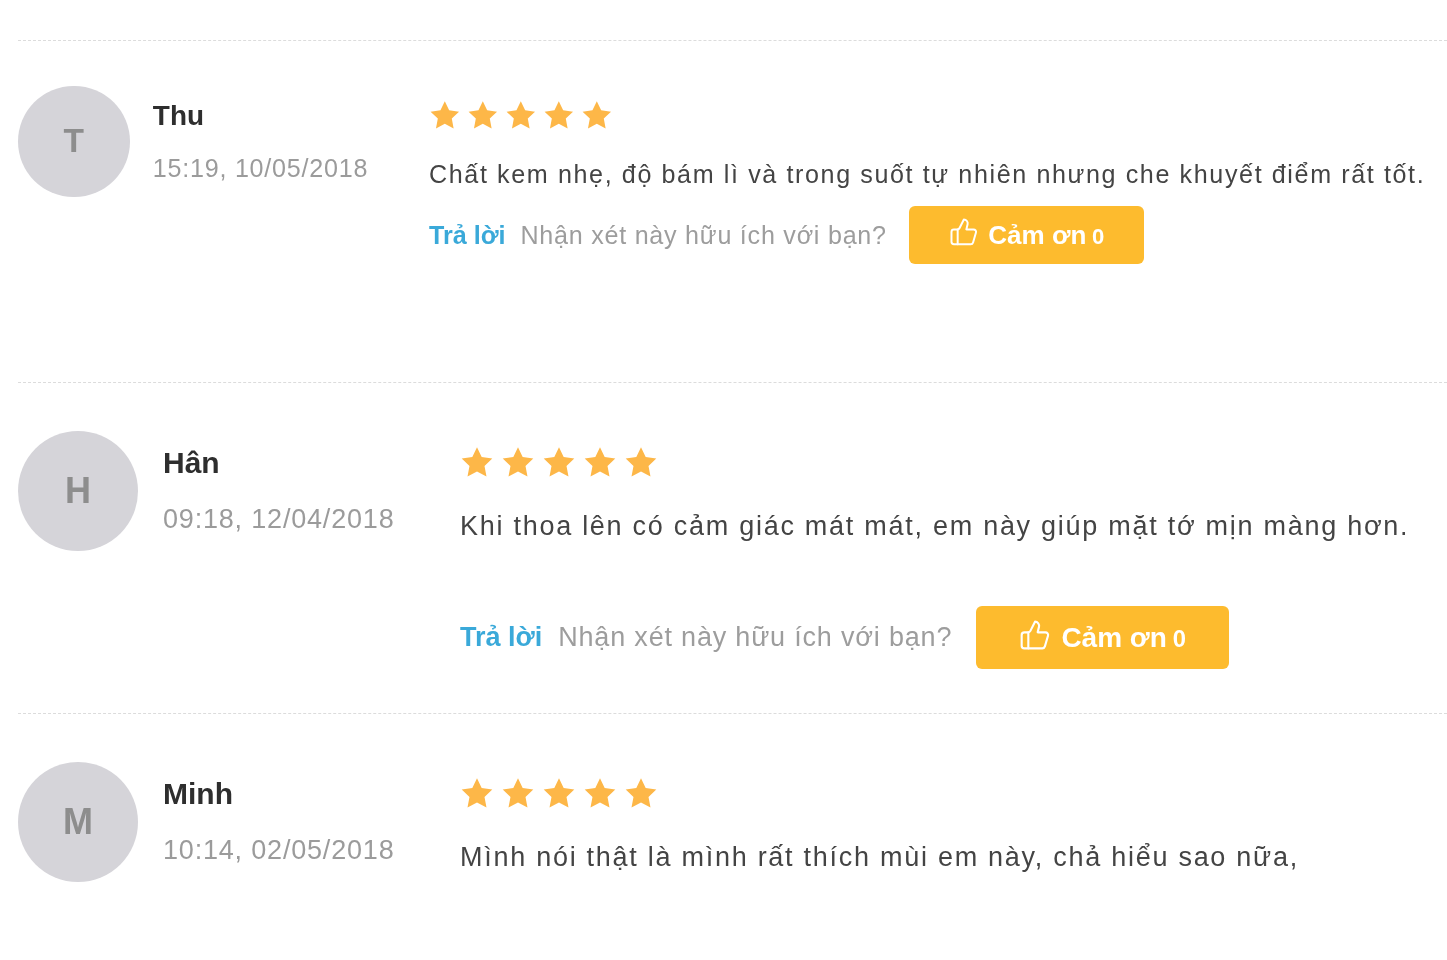 The width and height of the screenshot is (1447, 960). What do you see at coordinates (78, 822) in the screenshot?
I see `avatar: M` at bounding box center [78, 822].